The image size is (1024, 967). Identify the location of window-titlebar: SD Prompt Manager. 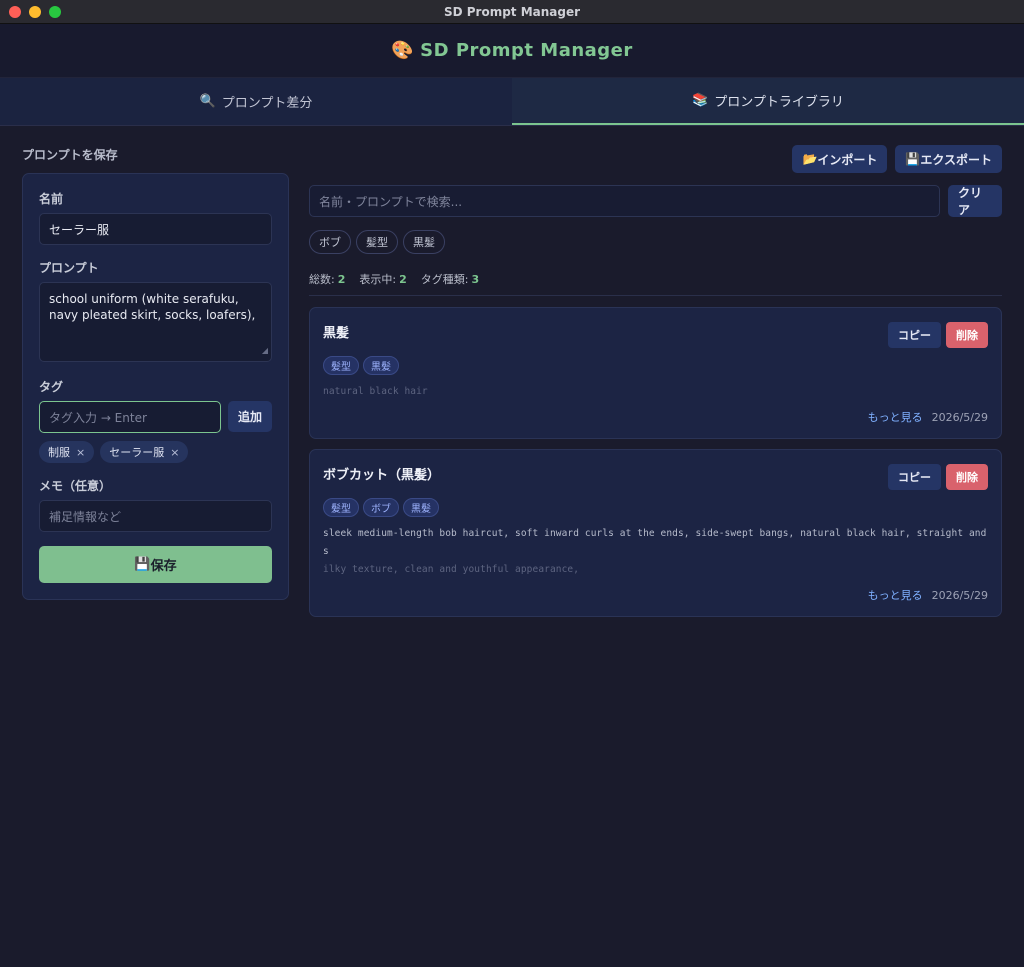
(512, 12).